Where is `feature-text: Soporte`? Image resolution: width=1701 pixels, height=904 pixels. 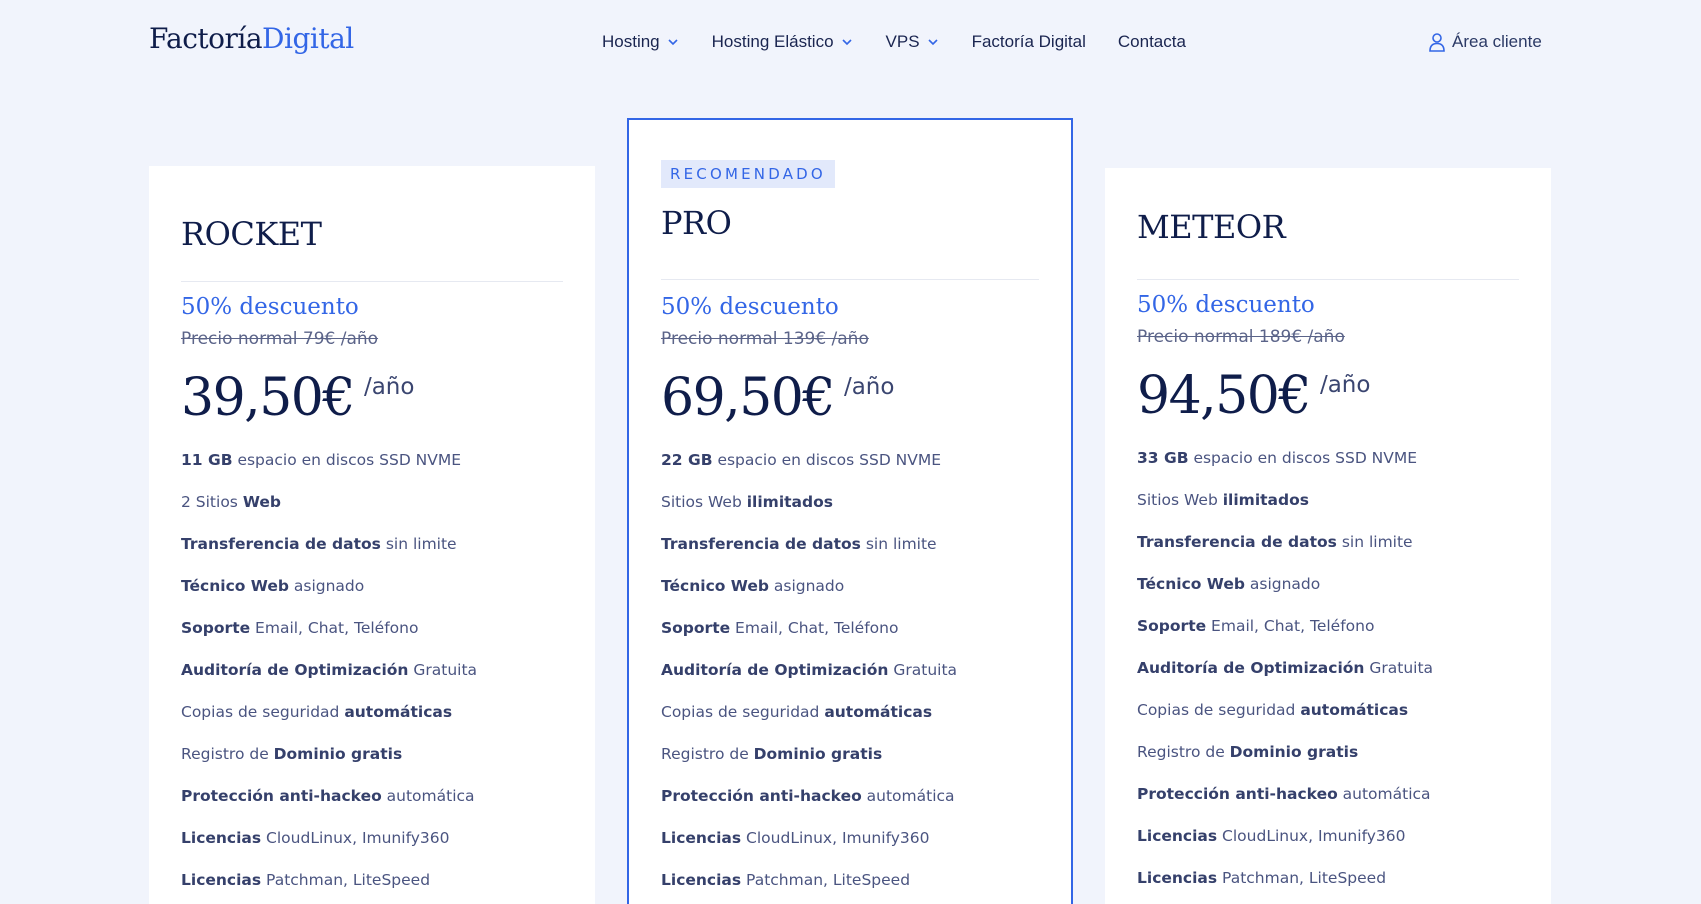 feature-text: Soporte is located at coordinates (696, 628).